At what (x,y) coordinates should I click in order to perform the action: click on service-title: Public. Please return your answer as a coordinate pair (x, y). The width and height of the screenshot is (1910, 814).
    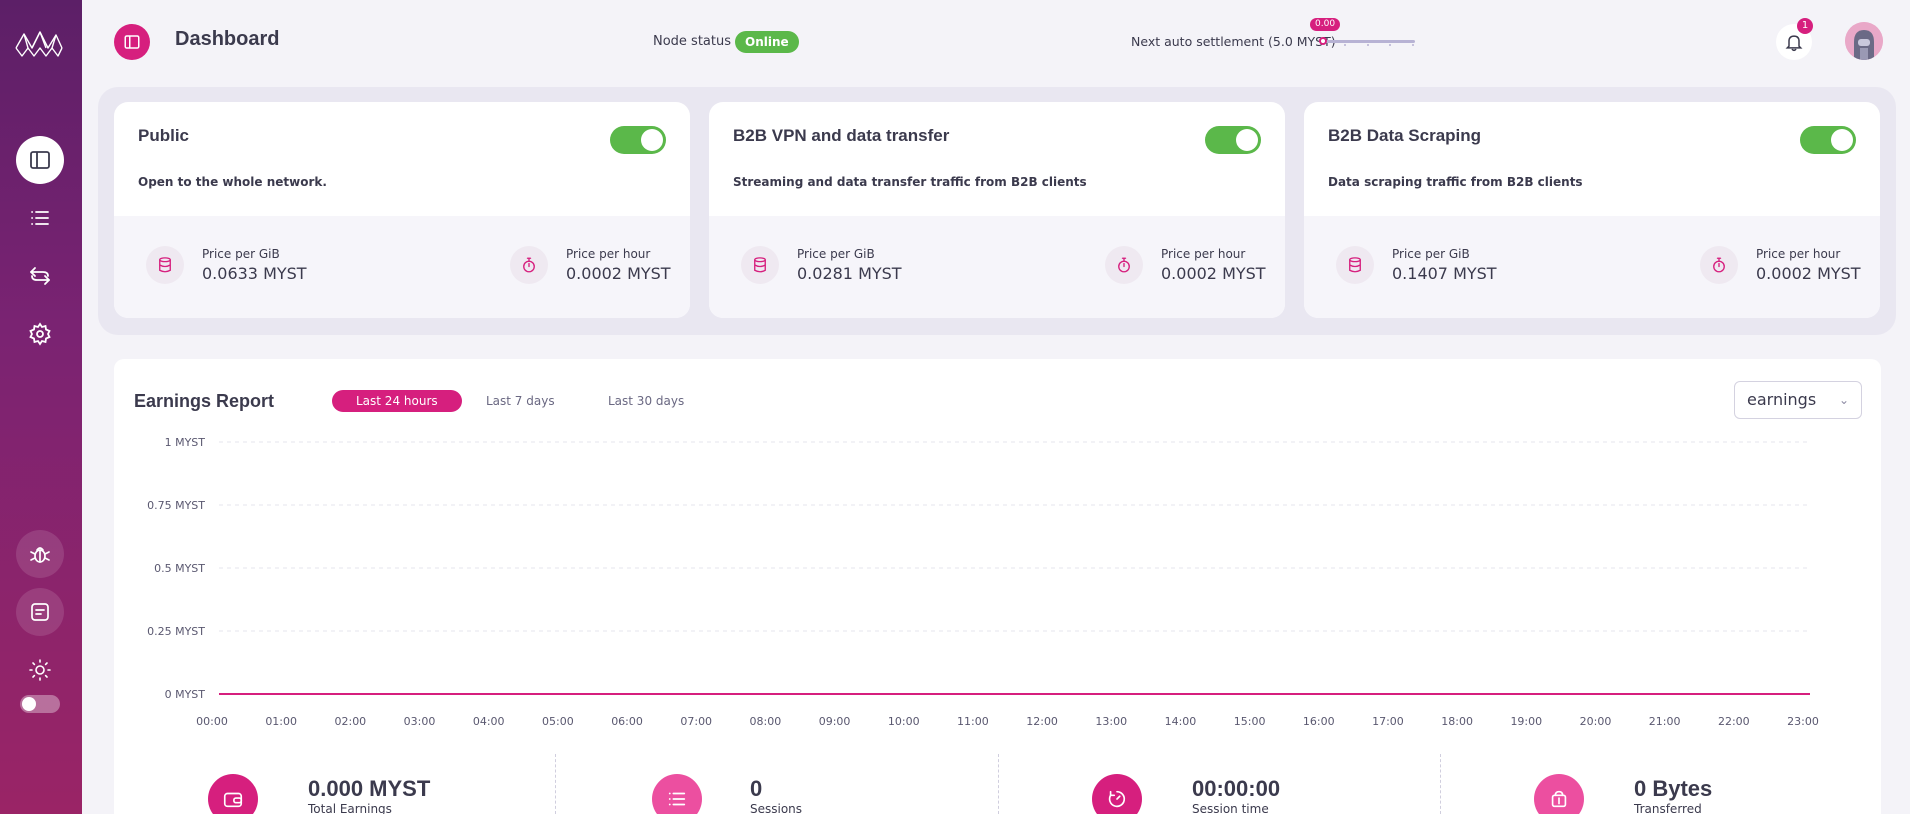
    Looking at the image, I should click on (164, 135).